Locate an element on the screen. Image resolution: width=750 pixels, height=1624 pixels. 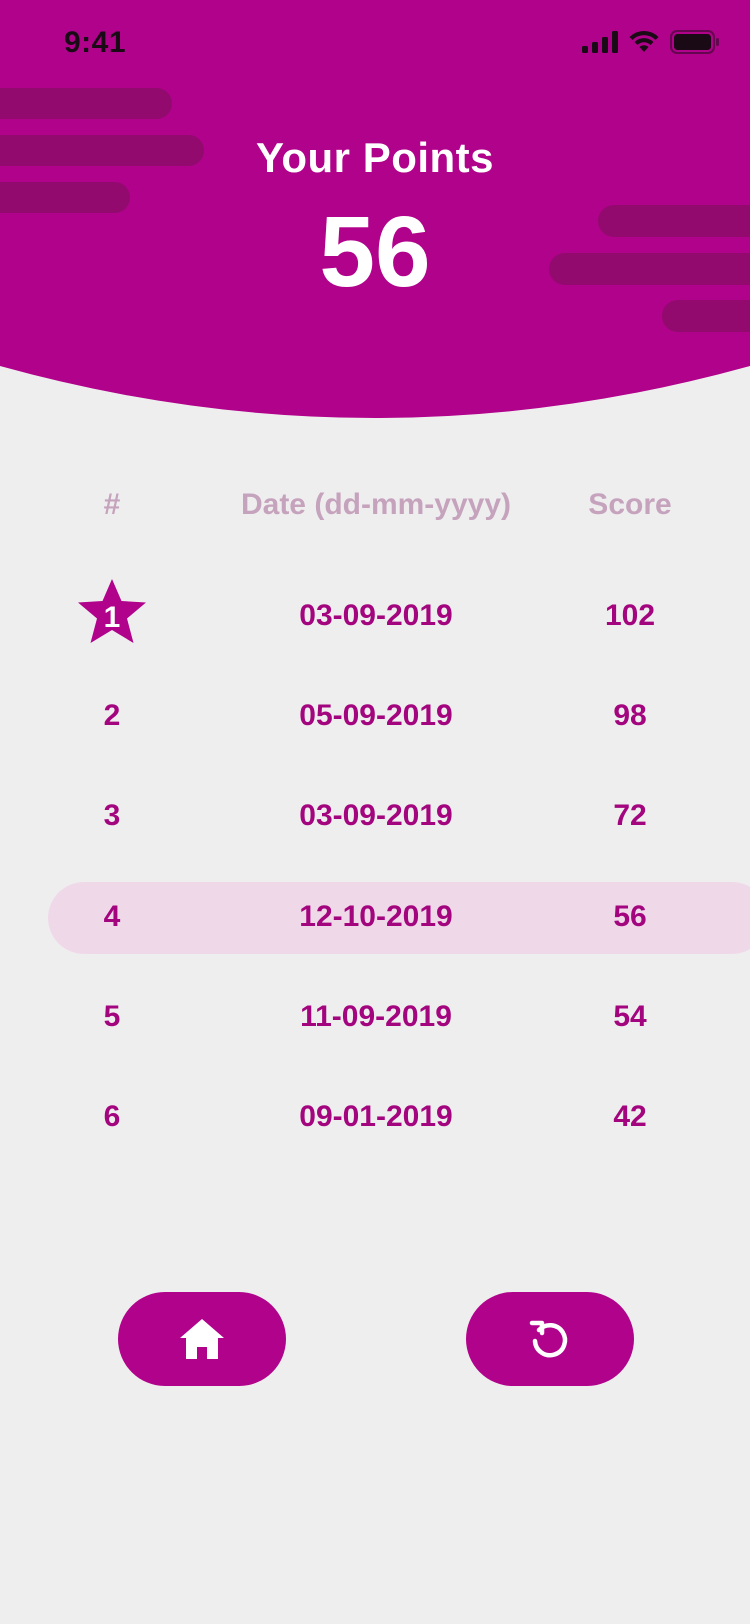
cellular-signal-icon is located at coordinates (600, 42).